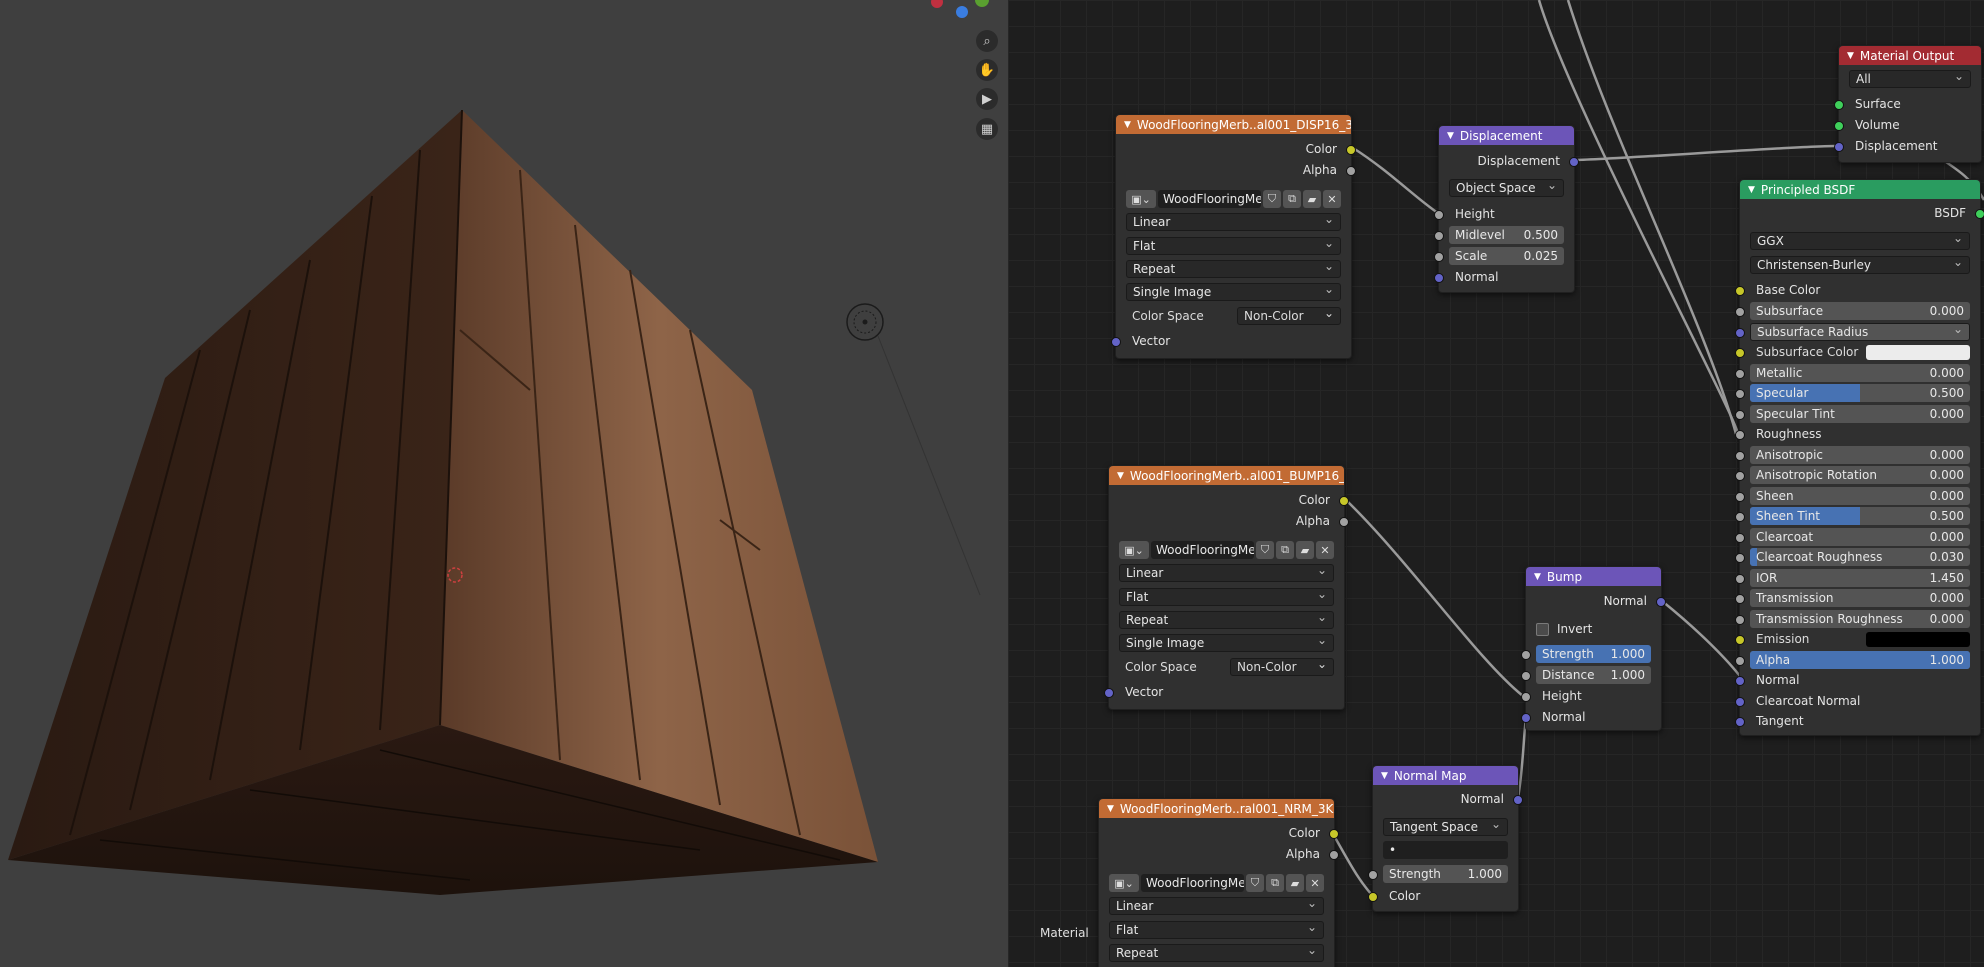 The image size is (1984, 967). What do you see at coordinates (1373, 875) in the screenshot?
I see `strength-input-socket` at bounding box center [1373, 875].